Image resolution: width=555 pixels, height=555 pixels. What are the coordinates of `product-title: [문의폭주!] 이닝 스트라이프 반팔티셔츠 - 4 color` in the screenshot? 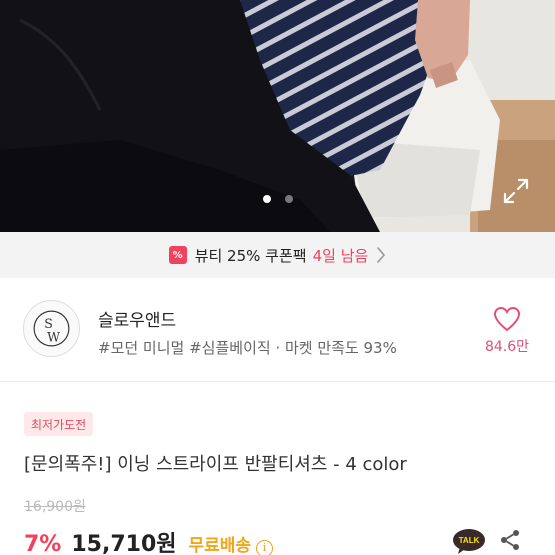 It's located at (215, 464).